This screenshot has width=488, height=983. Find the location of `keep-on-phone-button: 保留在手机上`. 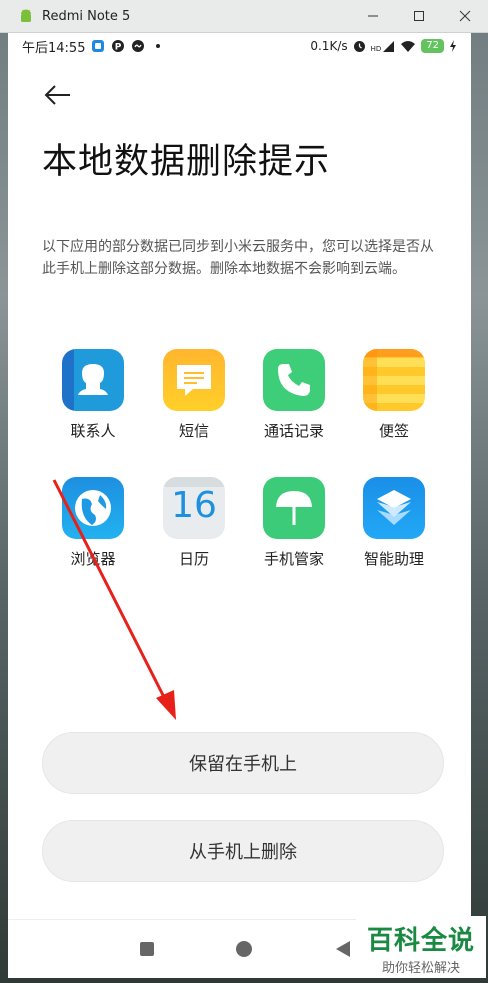

keep-on-phone-button: 保留在手机上 is located at coordinates (243, 763).